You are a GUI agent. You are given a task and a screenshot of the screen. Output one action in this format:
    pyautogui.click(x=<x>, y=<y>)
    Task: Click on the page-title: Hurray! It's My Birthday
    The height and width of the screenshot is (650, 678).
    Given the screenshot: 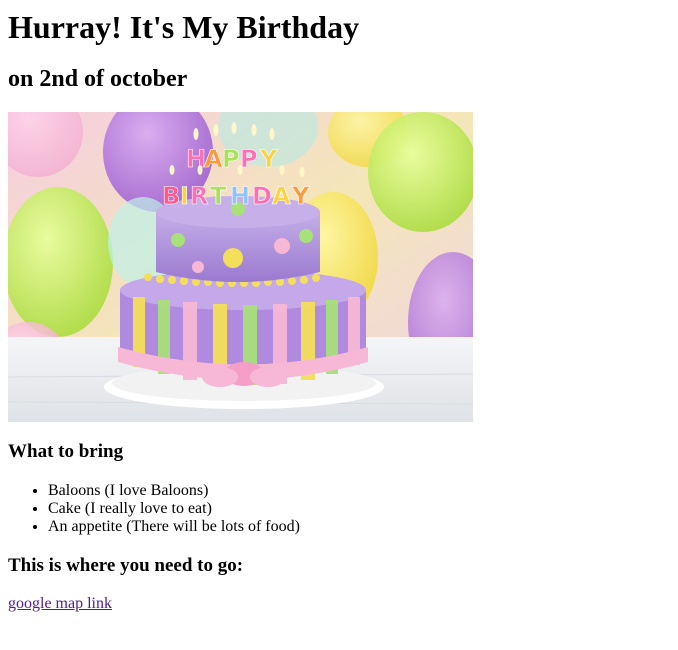 What is the action you would take?
    pyautogui.click(x=184, y=27)
    